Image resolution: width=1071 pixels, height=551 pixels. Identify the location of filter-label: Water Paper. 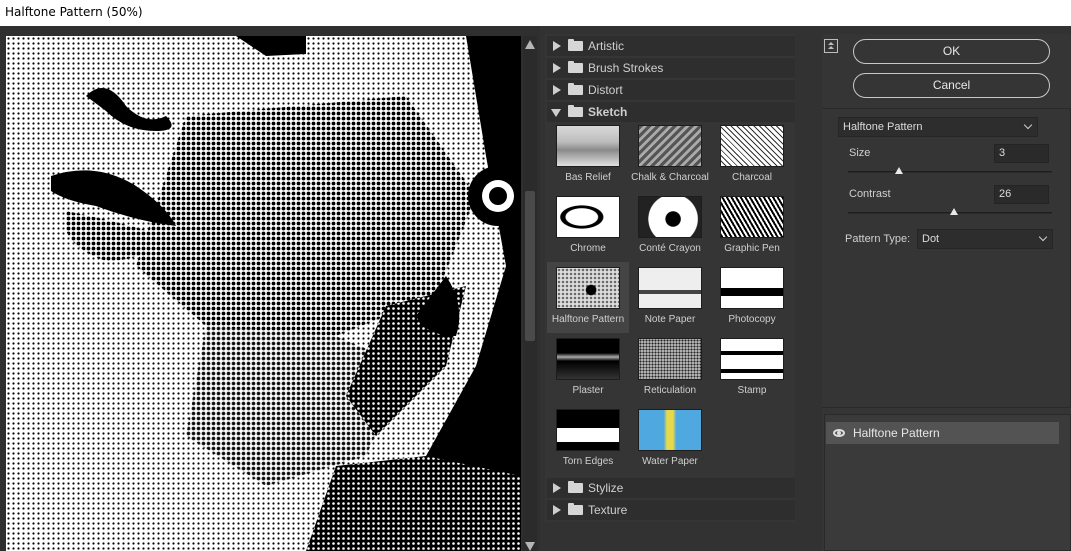
(670, 461).